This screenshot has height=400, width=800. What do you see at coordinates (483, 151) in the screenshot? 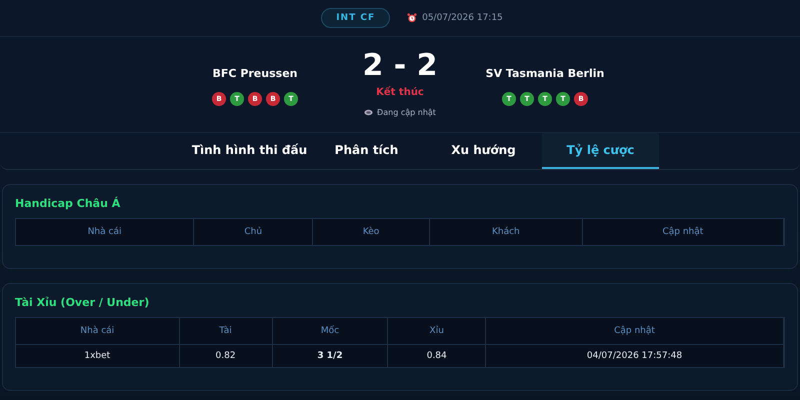
I see `tab: Xu hướng` at bounding box center [483, 151].